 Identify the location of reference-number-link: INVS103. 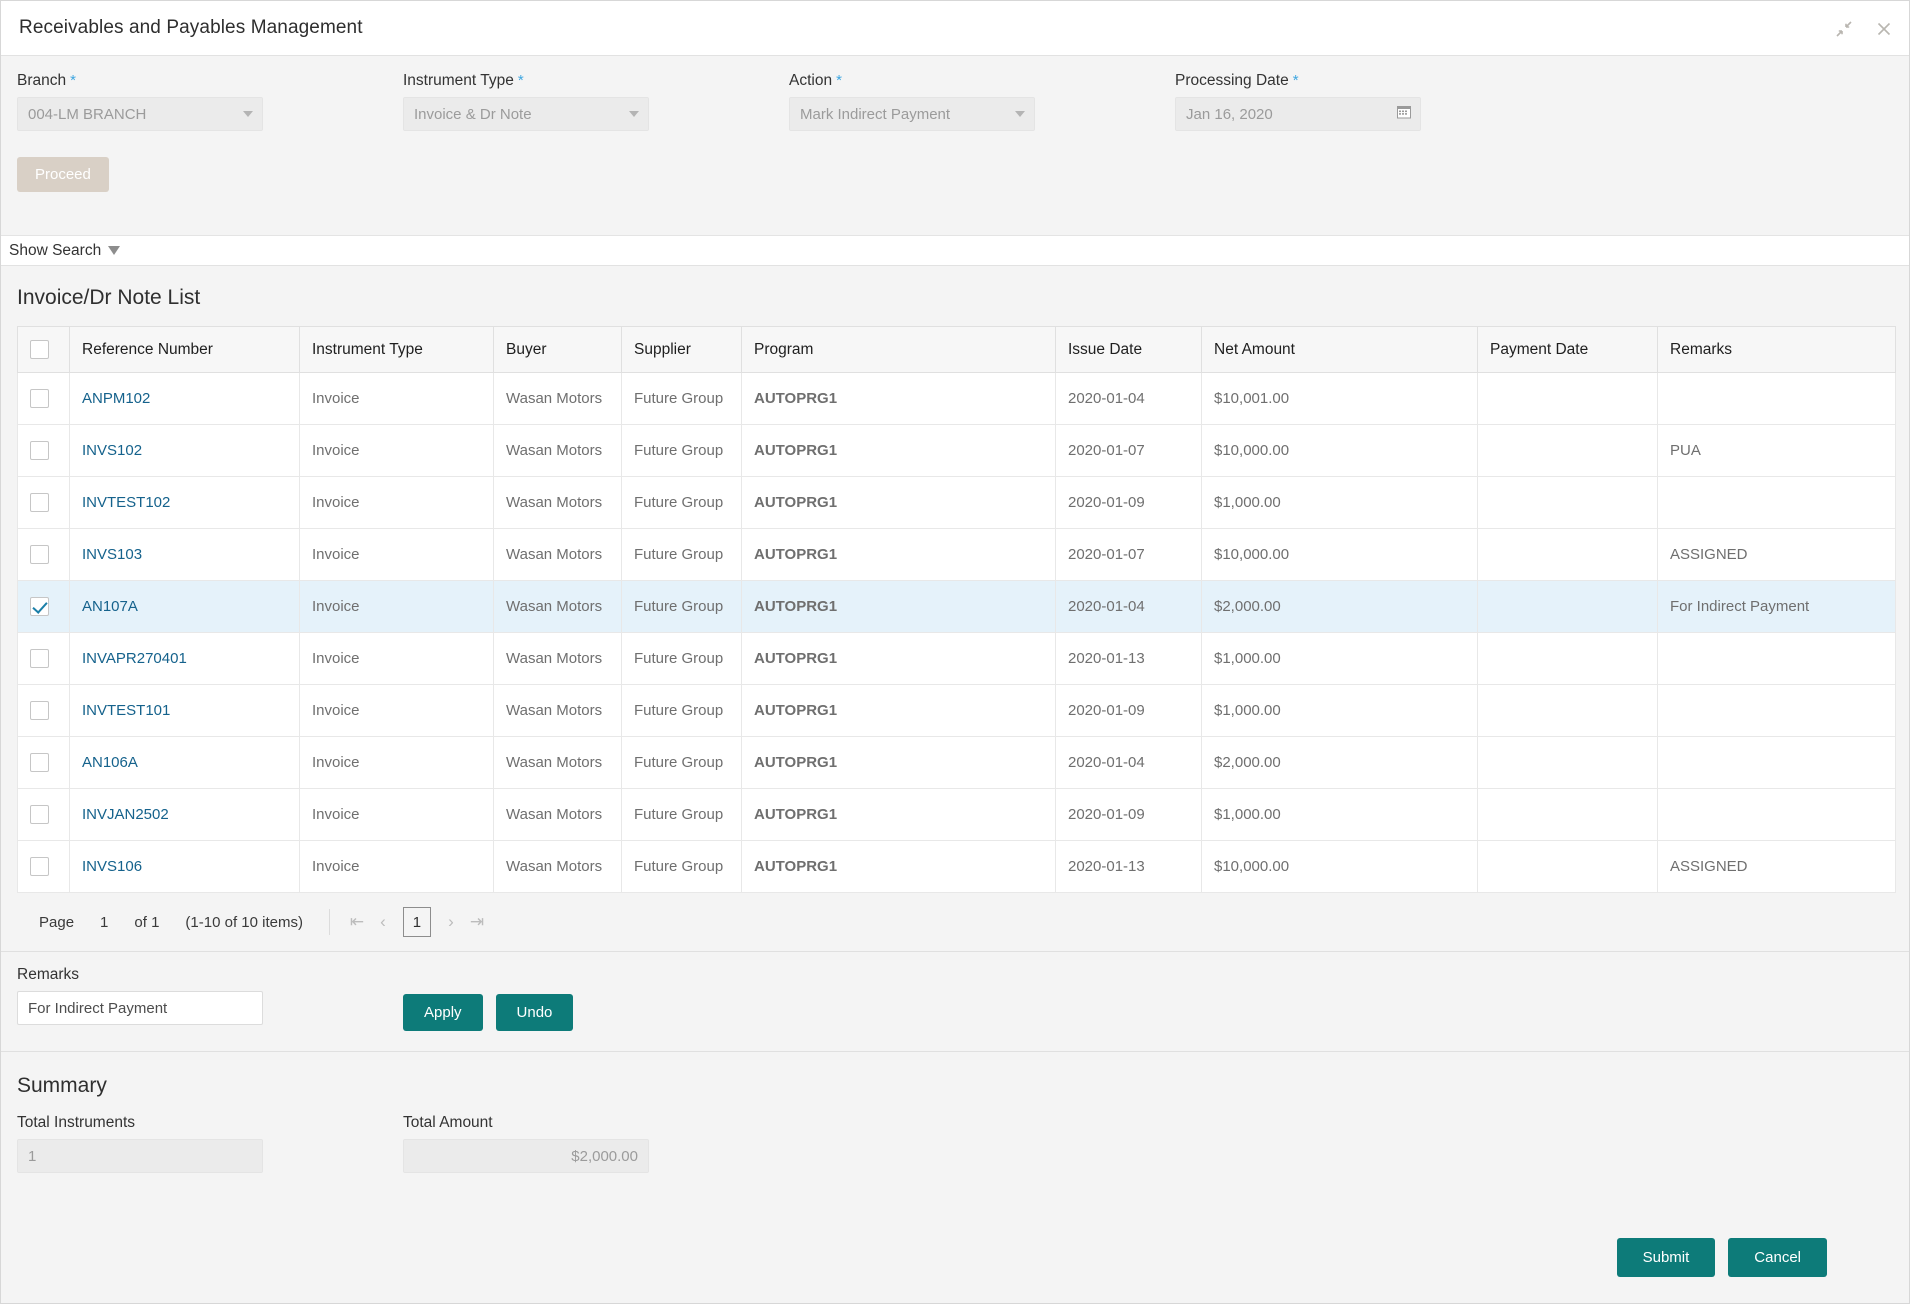
(112, 554).